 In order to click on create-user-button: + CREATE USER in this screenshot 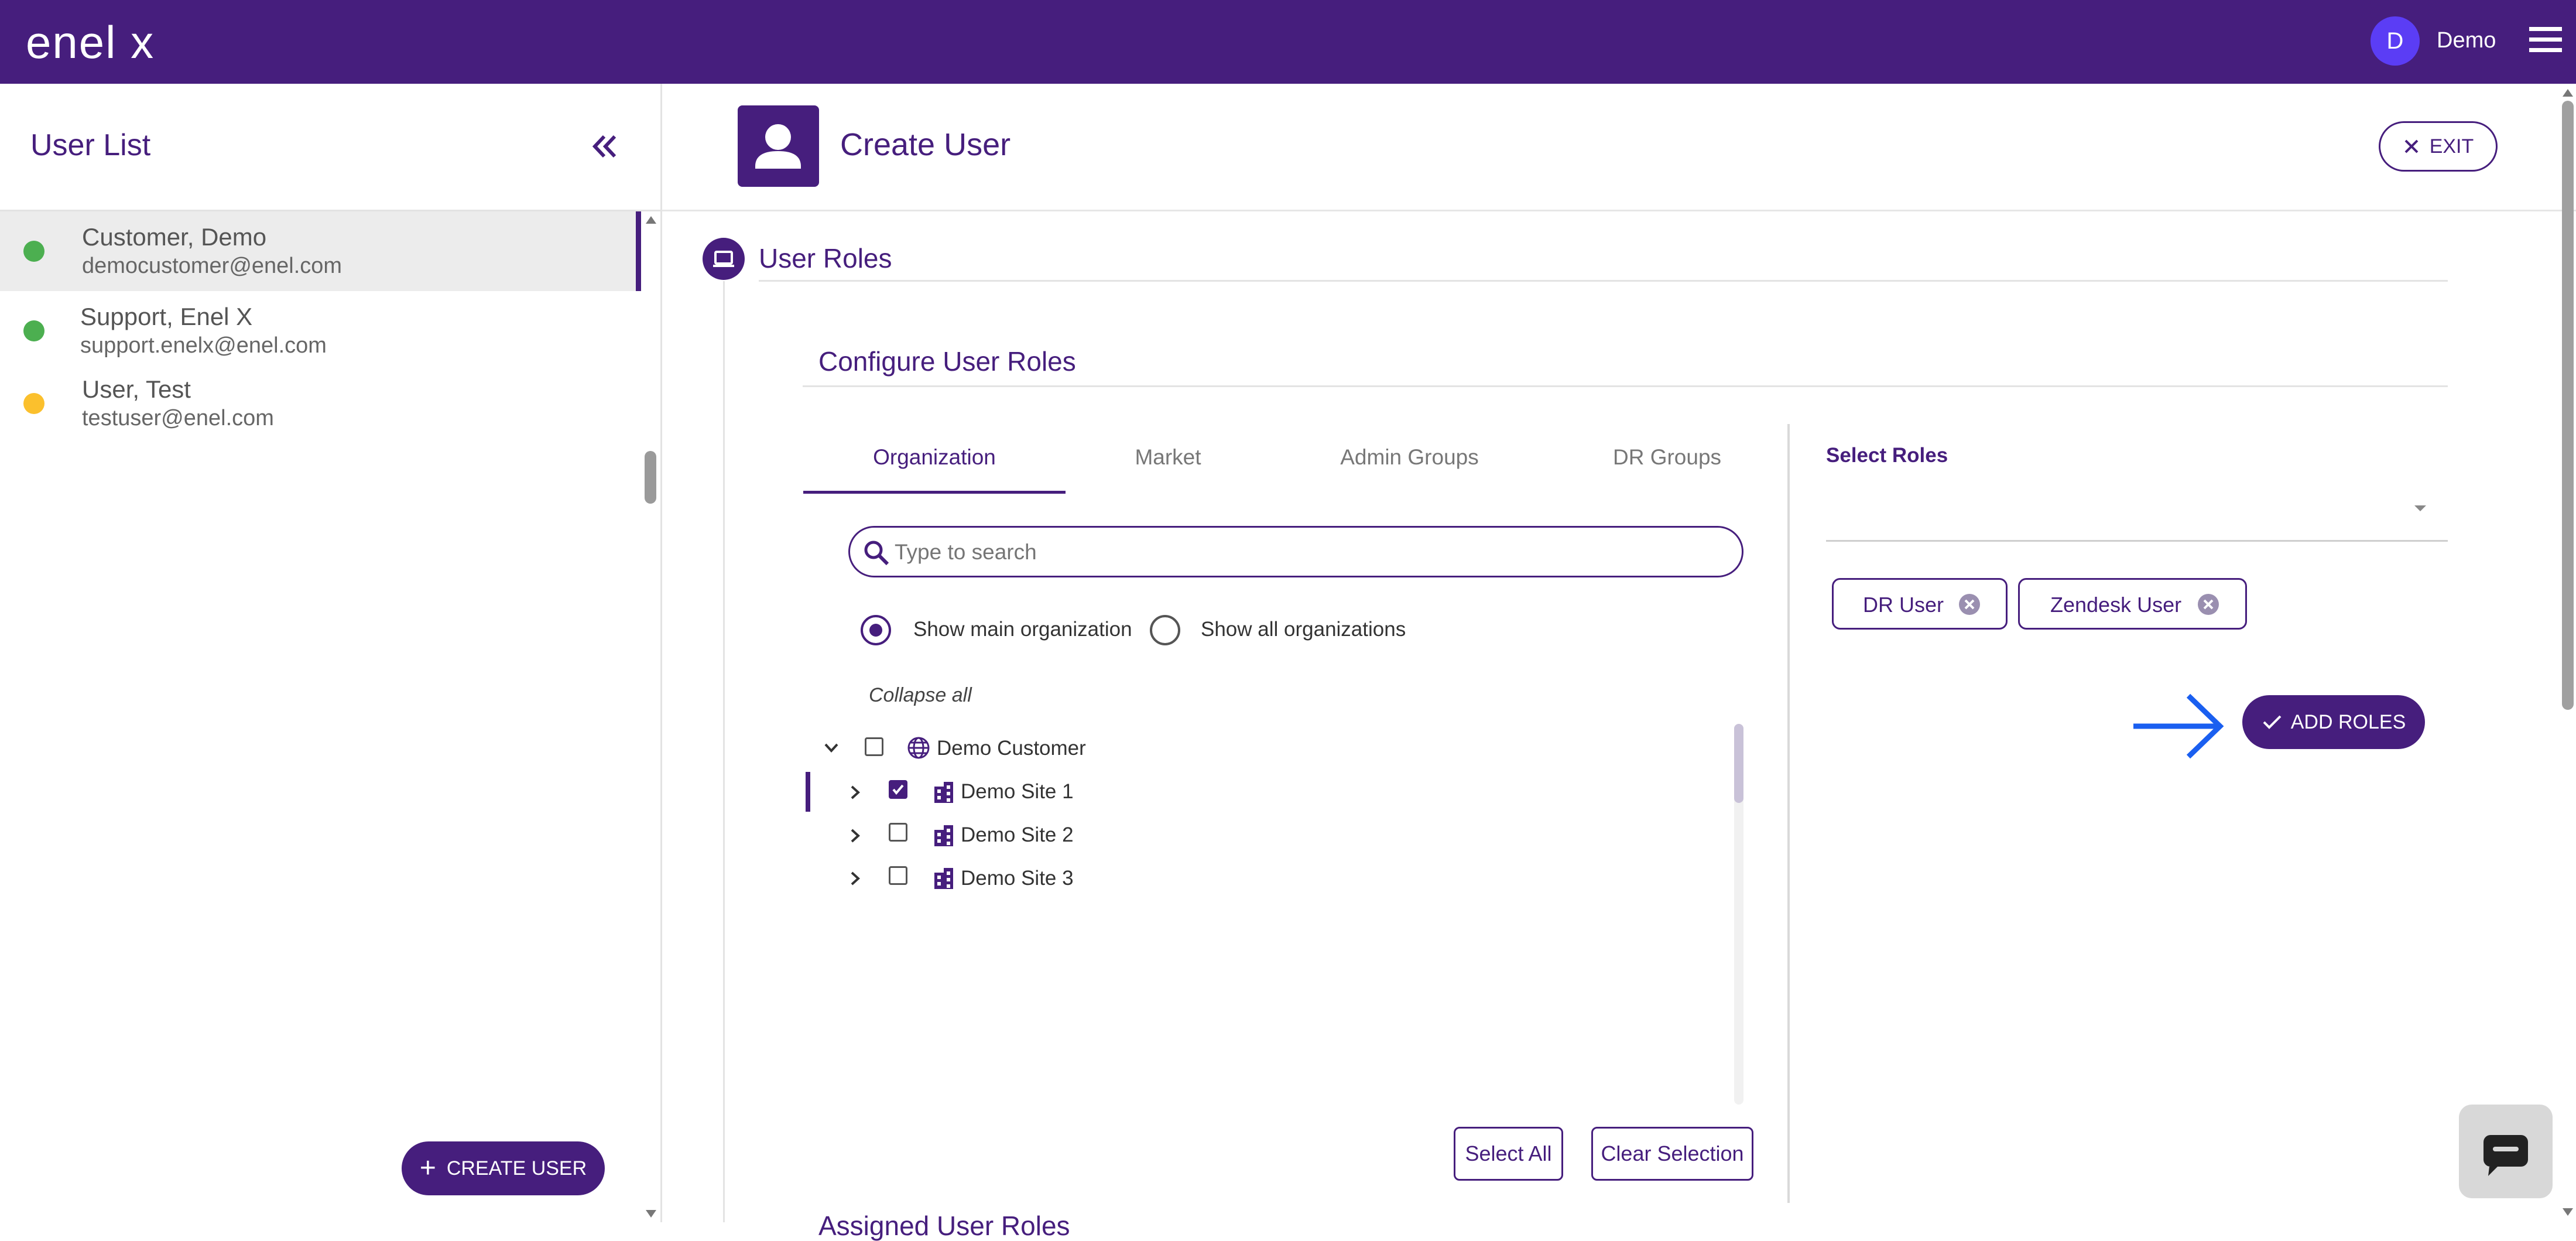, I will do `click(503, 1168)`.